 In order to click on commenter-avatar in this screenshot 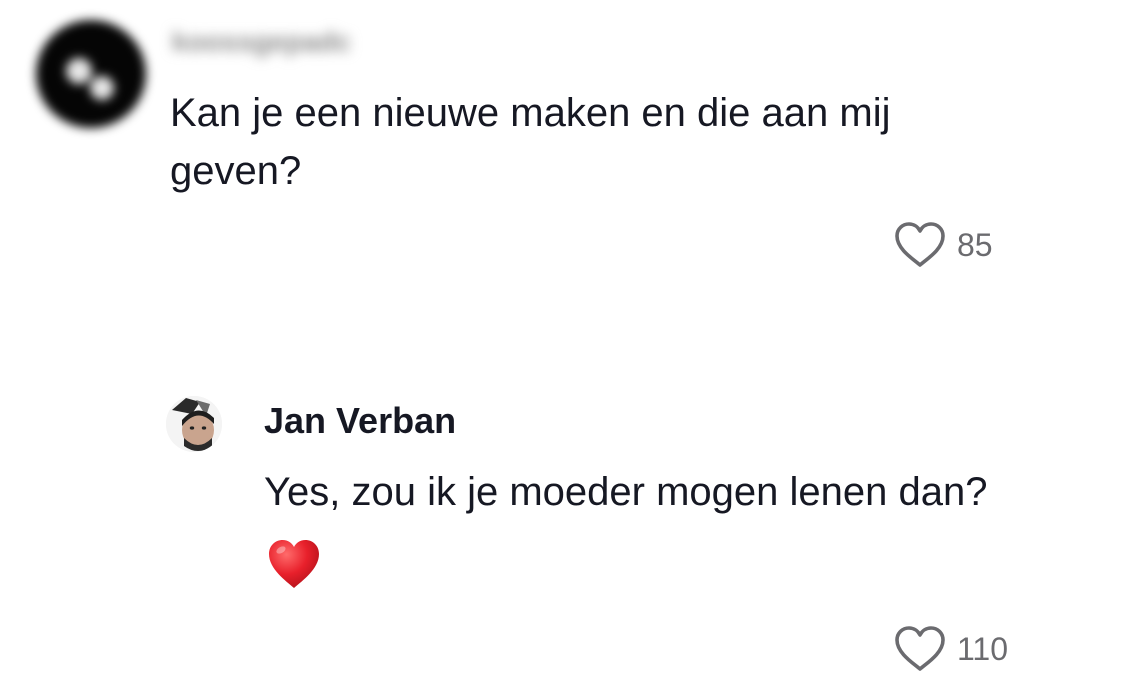, I will do `click(91, 74)`.